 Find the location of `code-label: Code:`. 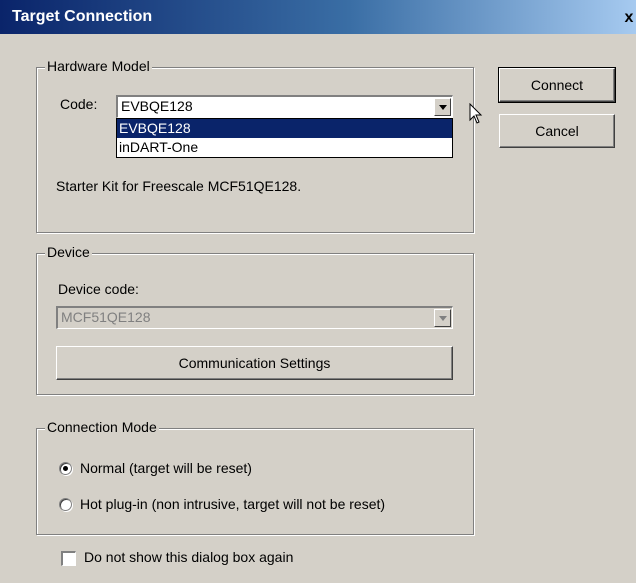

code-label: Code: is located at coordinates (79, 104).